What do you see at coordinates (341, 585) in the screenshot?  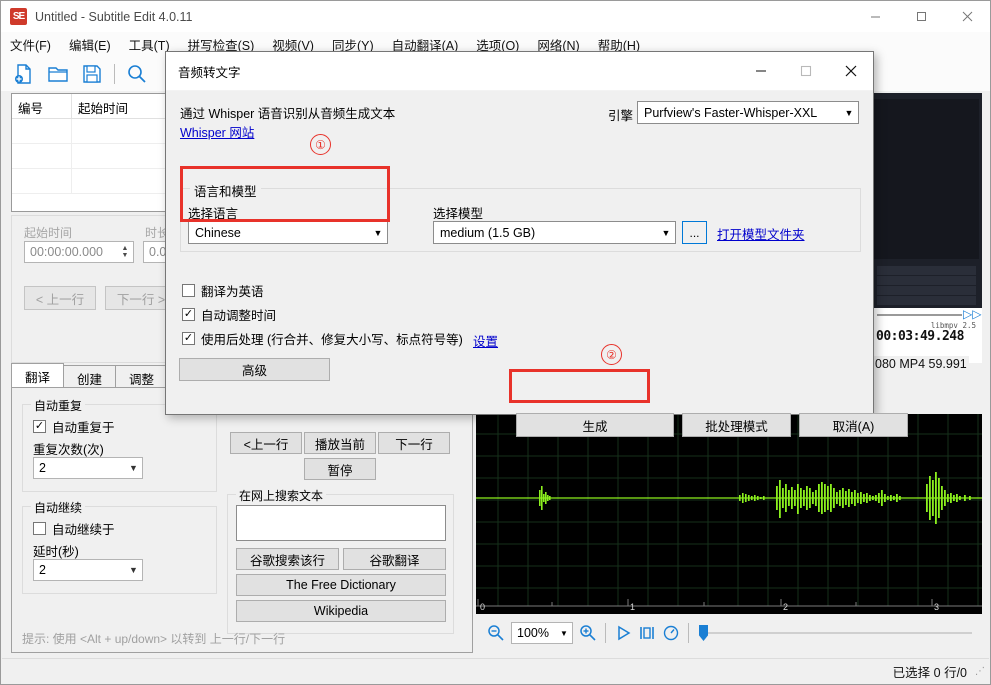 I see `free-dictionary-button: The Free Dictionary` at bounding box center [341, 585].